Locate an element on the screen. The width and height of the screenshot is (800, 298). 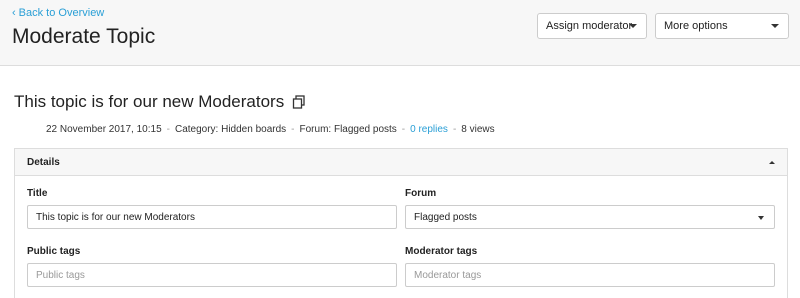
moderator-tags-input: Moderator tags is located at coordinates (590, 275).